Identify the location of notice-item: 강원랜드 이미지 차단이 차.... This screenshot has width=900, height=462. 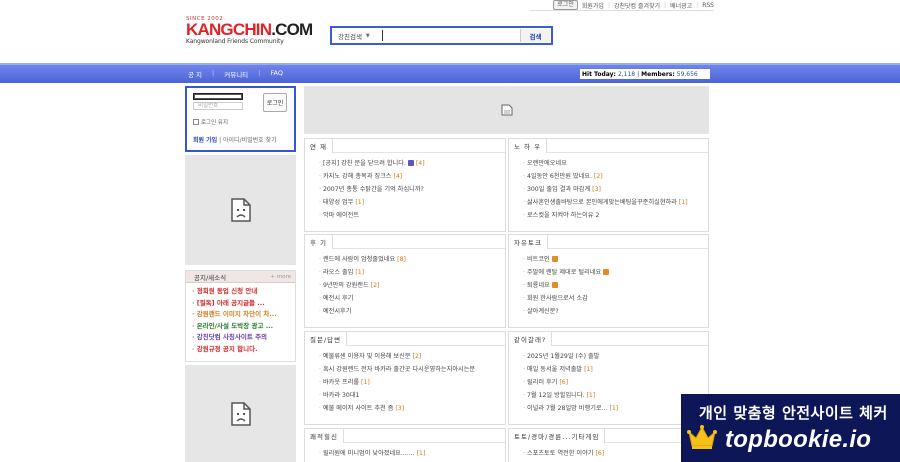
(242, 315).